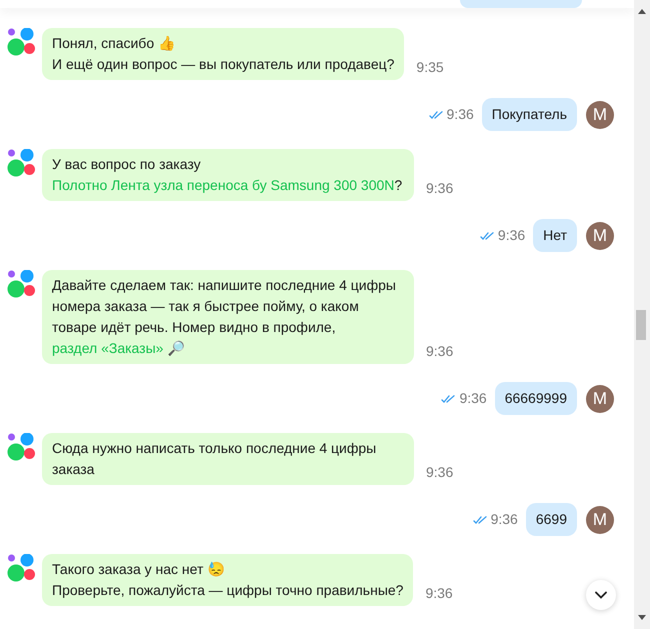 The image size is (650, 629). Describe the element at coordinates (224, 317) in the screenshot. I see `message-text: Давайте сделаем так: напишите последние 4 цифры номера заказа — так я быстрее пойму, о каком товаре идёт речь. Номер видно в профиле, раздел «Заказы» 🔎` at that location.